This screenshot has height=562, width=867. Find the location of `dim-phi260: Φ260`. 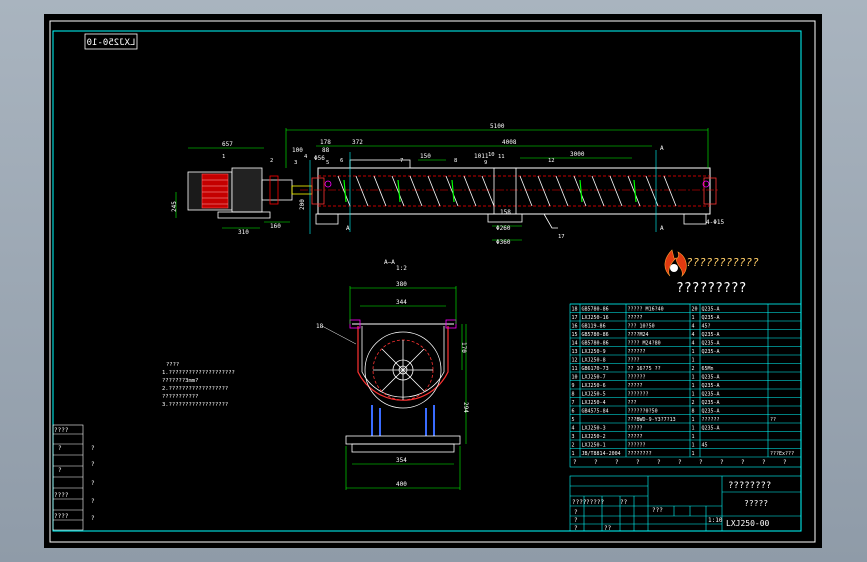

dim-phi260: Φ260 is located at coordinates (503, 228).